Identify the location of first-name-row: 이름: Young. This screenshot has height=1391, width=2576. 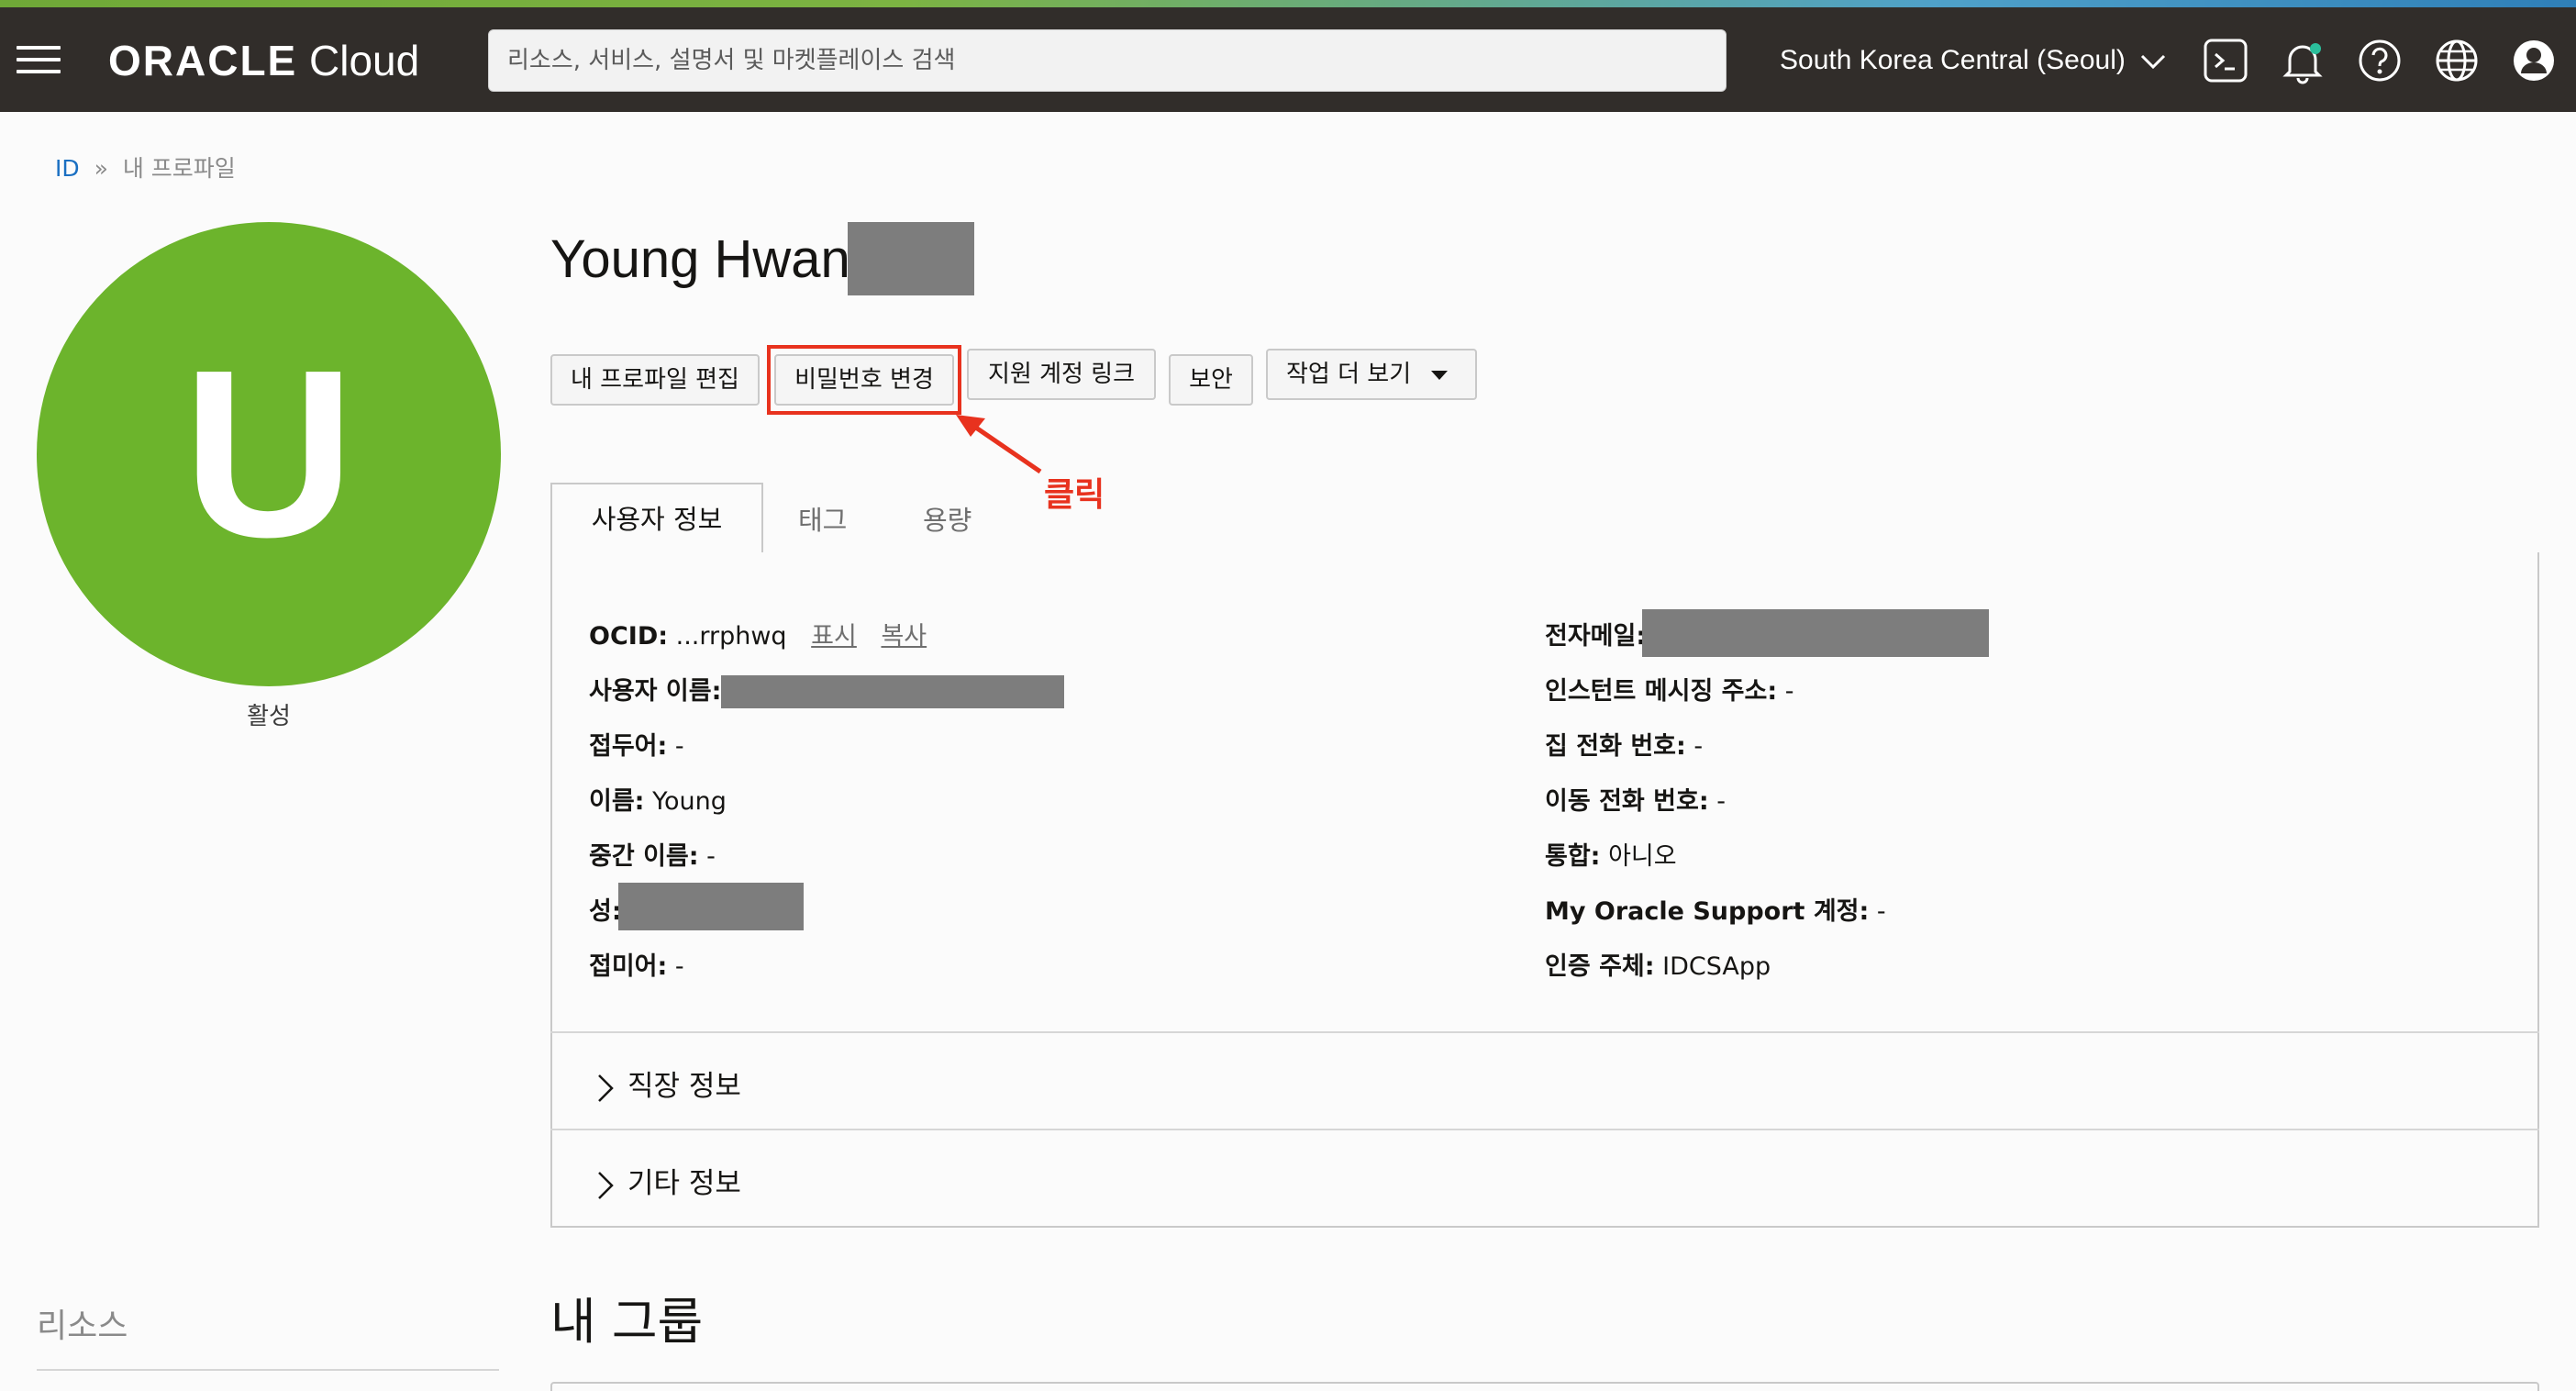
(658, 802).